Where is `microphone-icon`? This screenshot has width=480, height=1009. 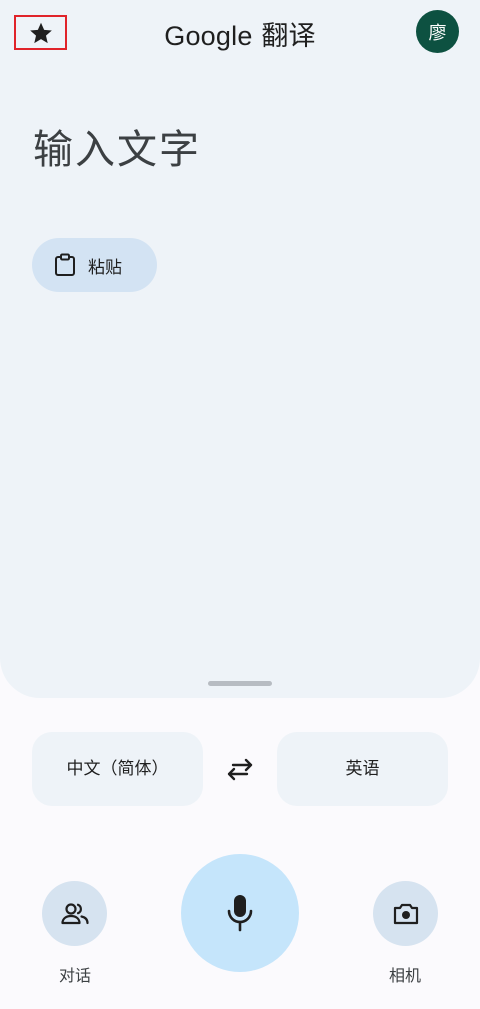 microphone-icon is located at coordinates (240, 913).